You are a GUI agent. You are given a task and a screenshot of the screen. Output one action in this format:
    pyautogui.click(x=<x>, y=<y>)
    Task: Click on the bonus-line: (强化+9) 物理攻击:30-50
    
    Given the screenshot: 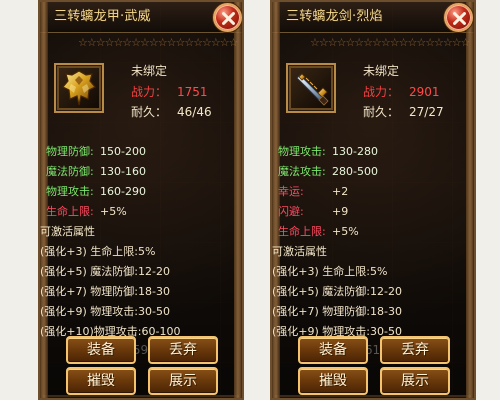 What is the action you would take?
    pyautogui.click(x=105, y=311)
    